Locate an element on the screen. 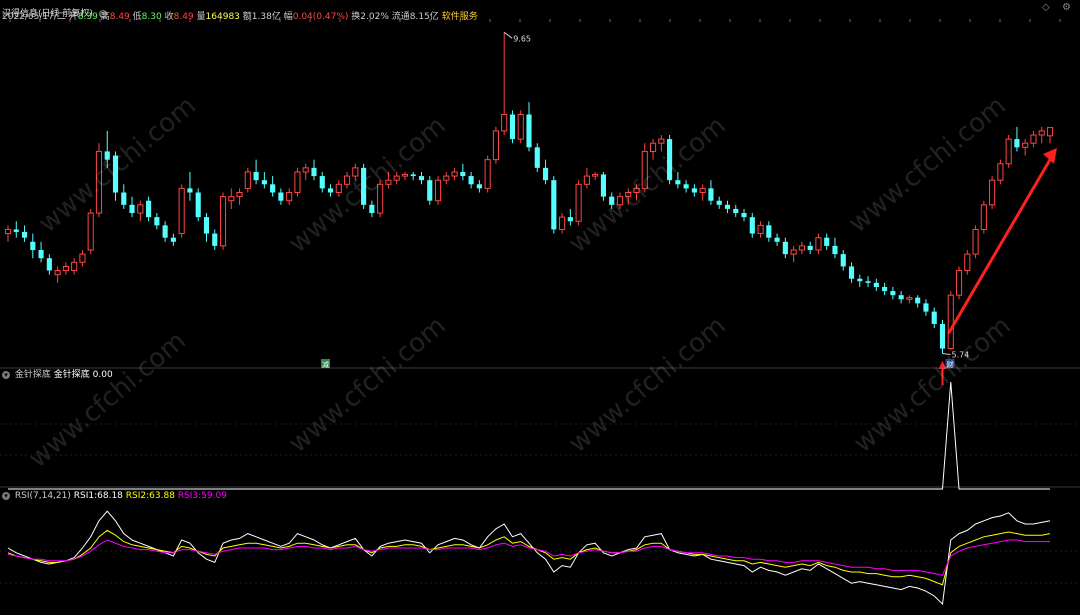 Image resolution: width=1080 pixels, height=615 pixels. jian-badge-text: 减 is located at coordinates (325, 364).